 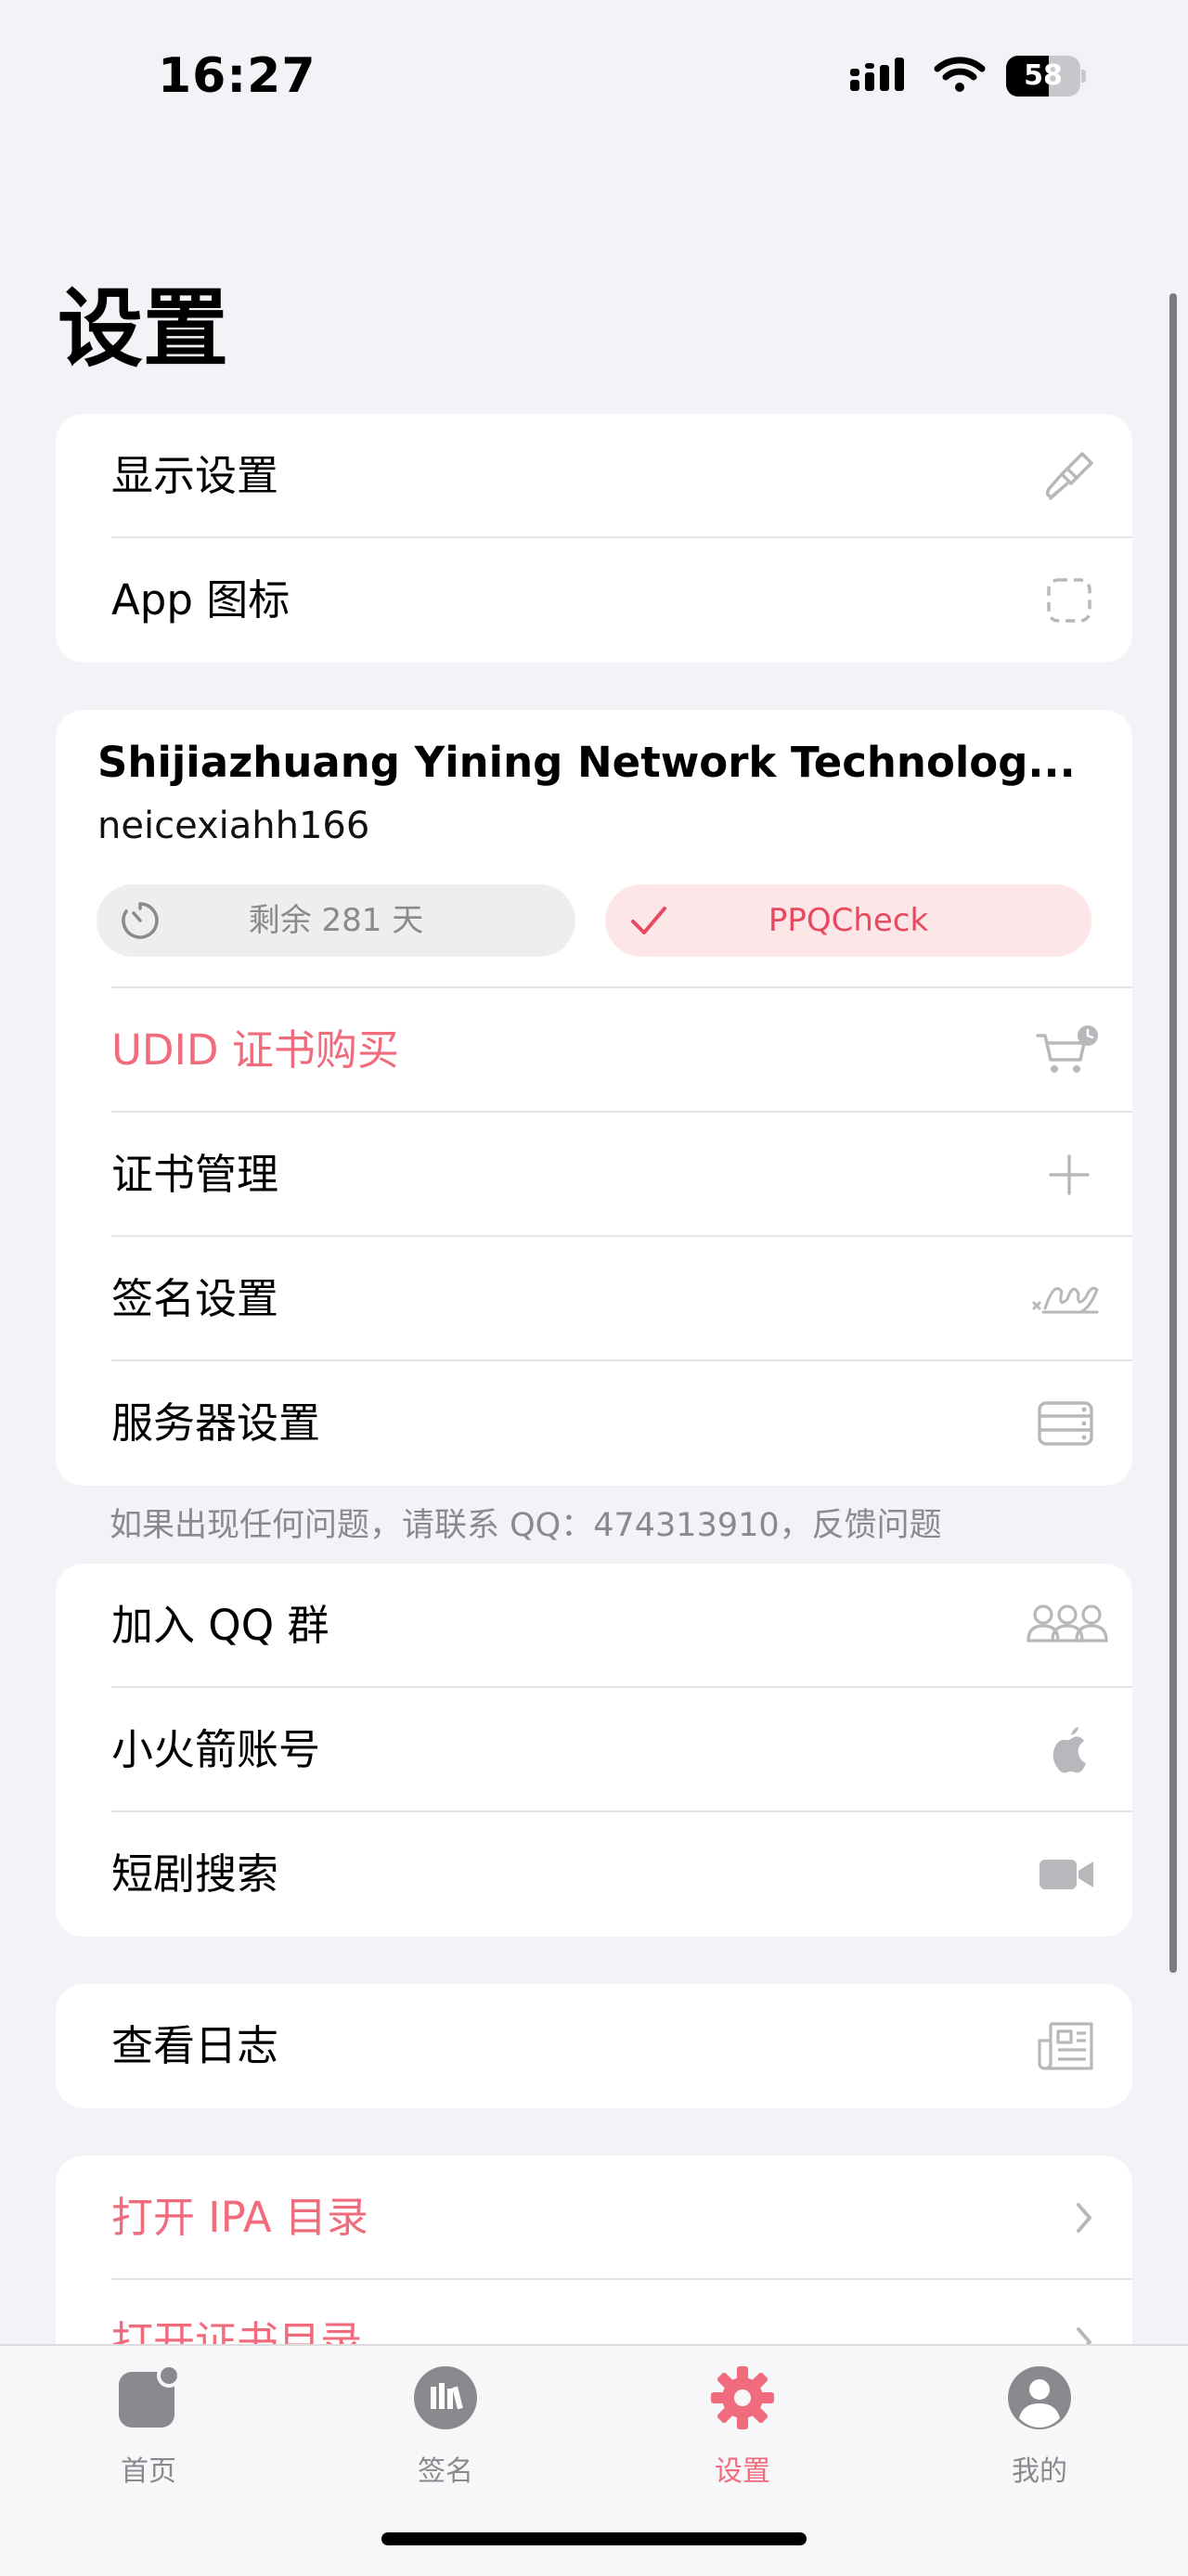 I want to click on row-label: App 图标, so click(x=201, y=600).